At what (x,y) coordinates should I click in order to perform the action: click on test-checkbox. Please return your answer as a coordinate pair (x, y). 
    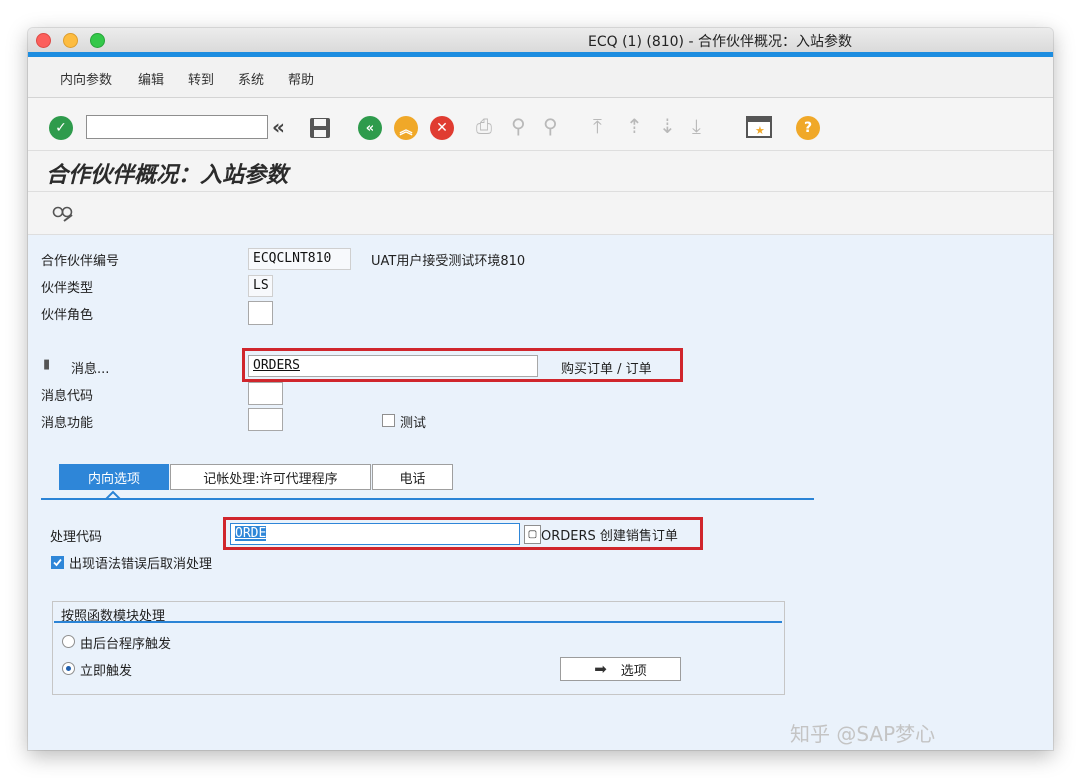
    Looking at the image, I should click on (388, 420).